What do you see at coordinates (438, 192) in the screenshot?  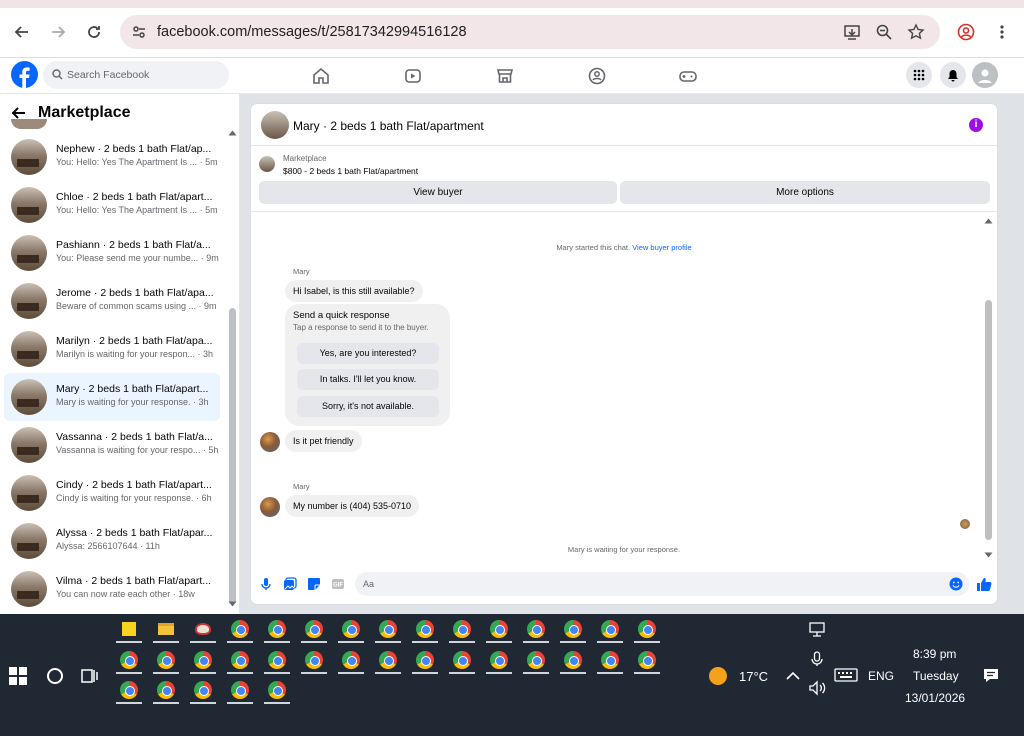 I see `view-buyer-button: View buyer` at bounding box center [438, 192].